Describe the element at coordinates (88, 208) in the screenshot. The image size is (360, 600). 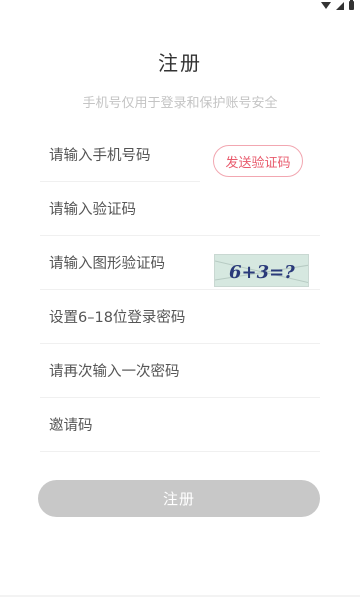
I see `sms-code-input: 请输入验证码` at that location.